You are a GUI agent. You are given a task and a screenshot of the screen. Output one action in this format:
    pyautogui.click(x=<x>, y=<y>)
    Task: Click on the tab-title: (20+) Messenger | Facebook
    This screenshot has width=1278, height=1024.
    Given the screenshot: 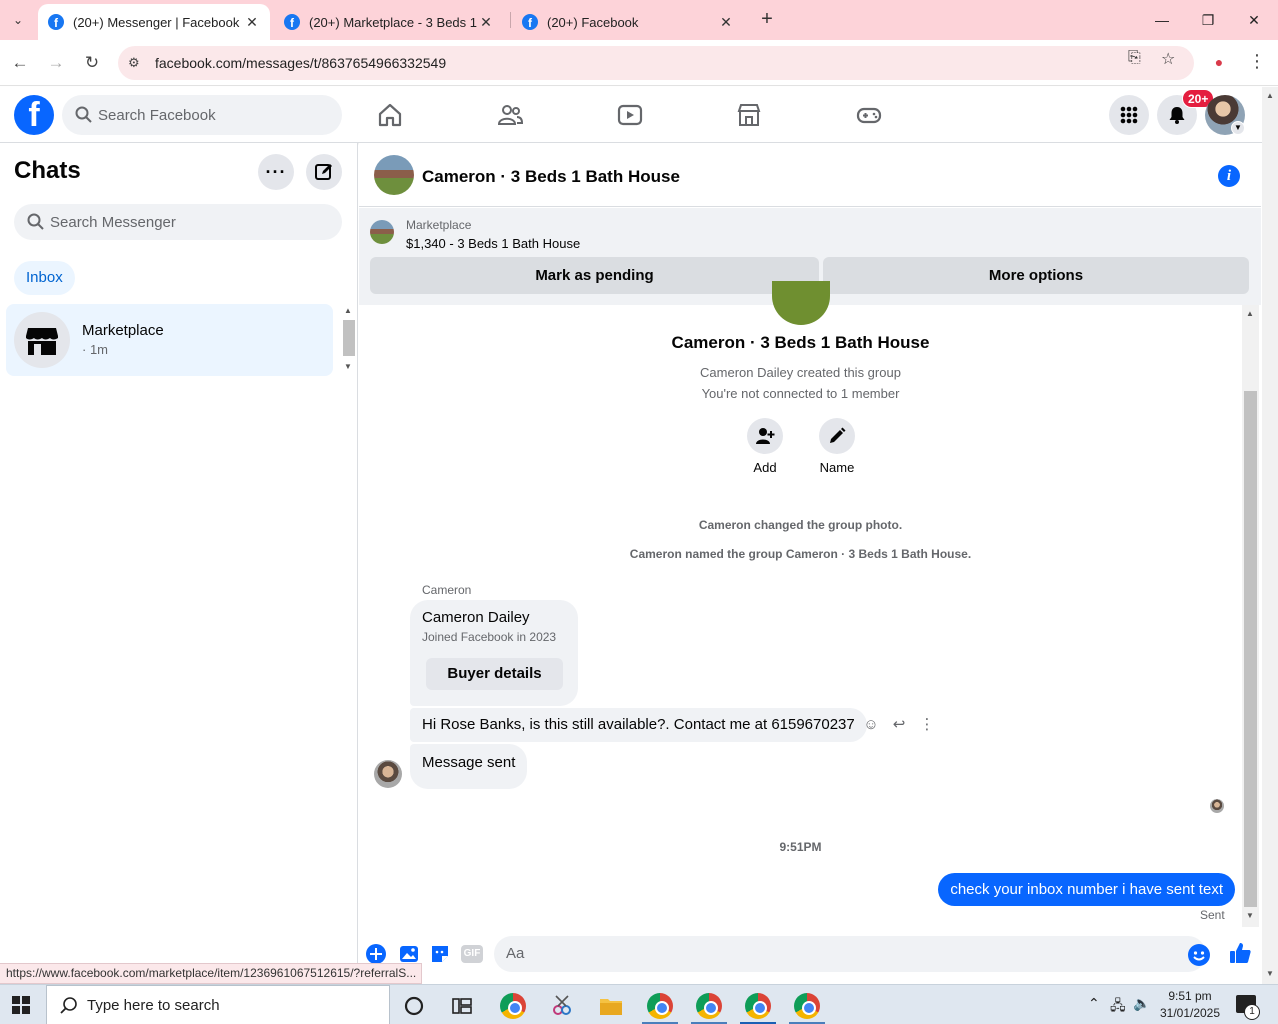 What is the action you would take?
    pyautogui.click(x=156, y=22)
    